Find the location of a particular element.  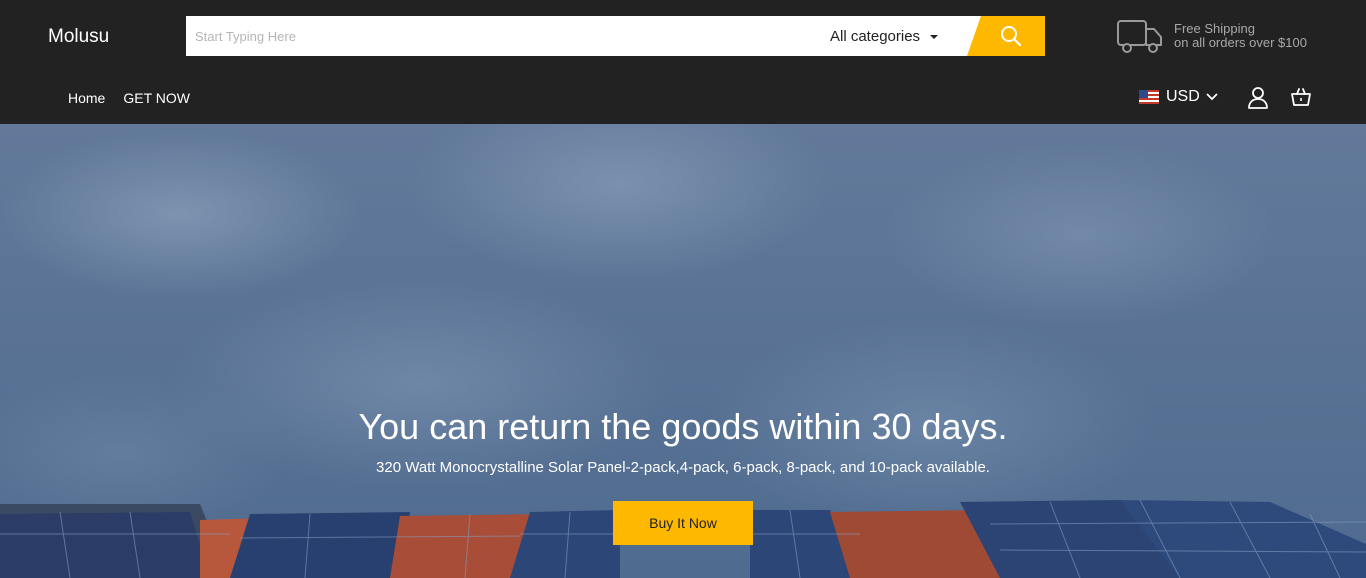

hero-title: You can return the goods within 30 days. is located at coordinates (683, 426).